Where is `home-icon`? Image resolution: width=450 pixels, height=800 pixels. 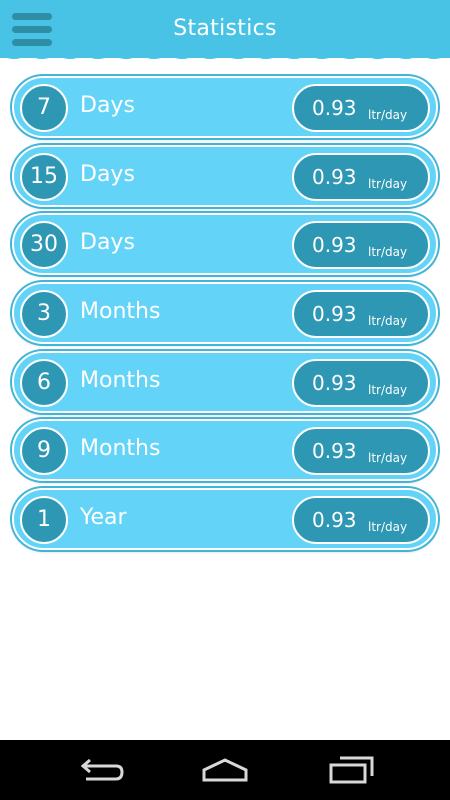 home-icon is located at coordinates (225, 770).